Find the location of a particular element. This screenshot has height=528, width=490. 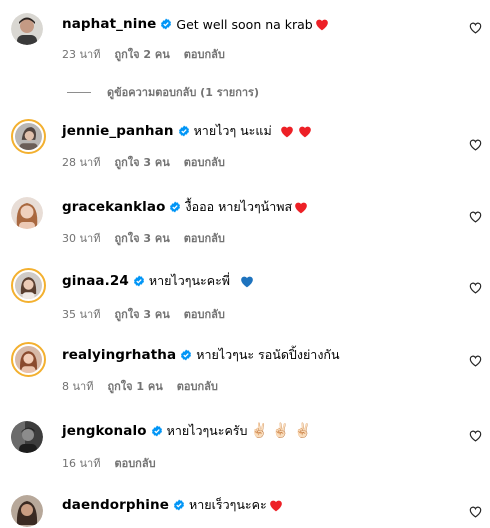

victory-hand-emoji-icon: ✌🏻 ✌🏻 ✌🏻 is located at coordinates (281, 431).